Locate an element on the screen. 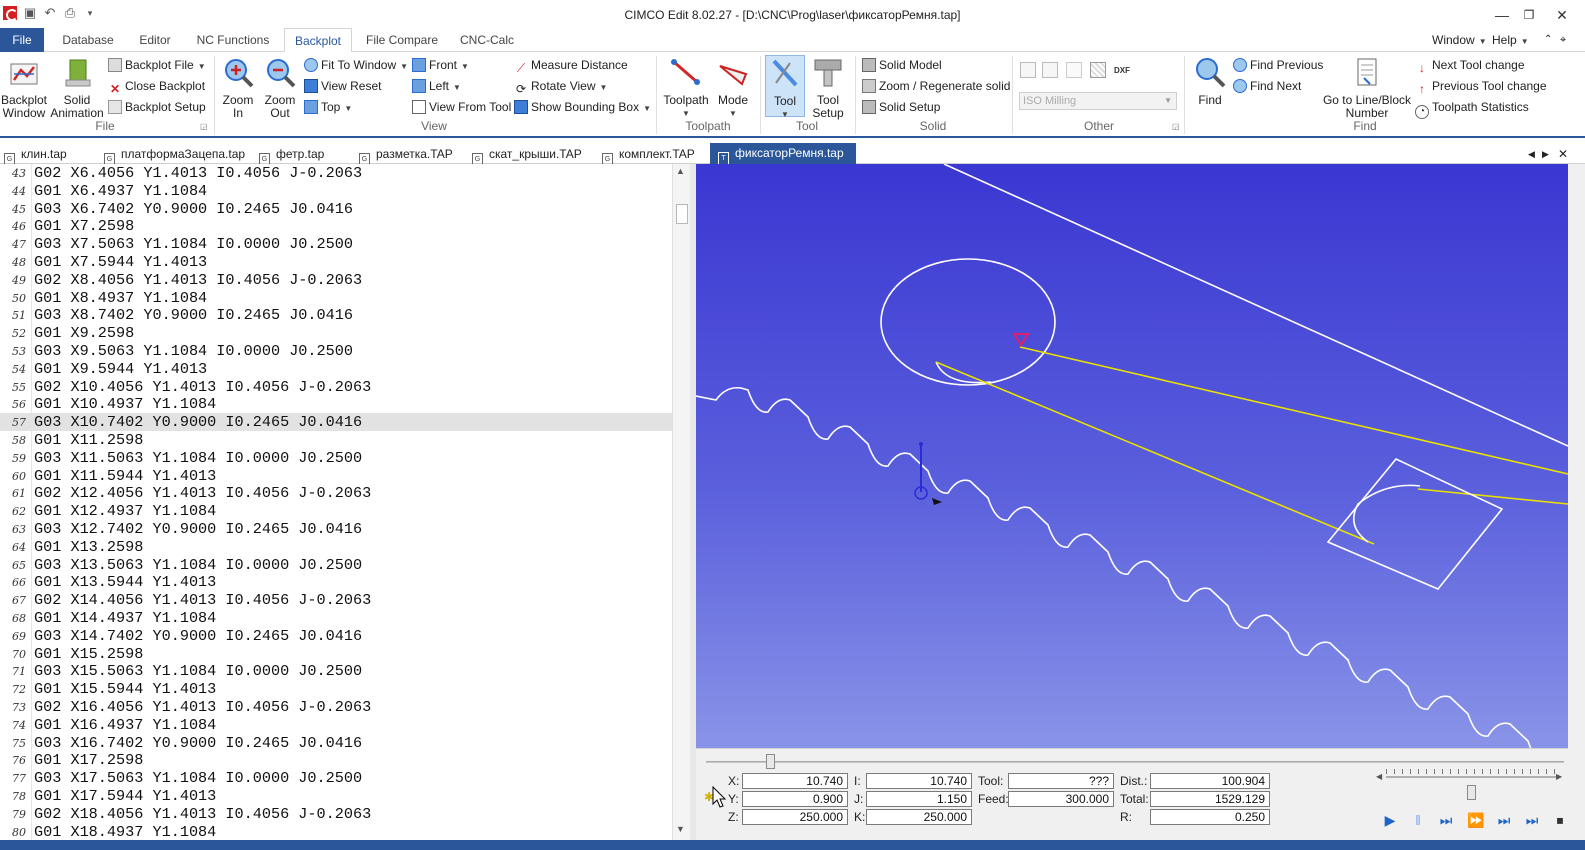  ribbon-collapse-icon: ⌃ is located at coordinates (1548, 40).